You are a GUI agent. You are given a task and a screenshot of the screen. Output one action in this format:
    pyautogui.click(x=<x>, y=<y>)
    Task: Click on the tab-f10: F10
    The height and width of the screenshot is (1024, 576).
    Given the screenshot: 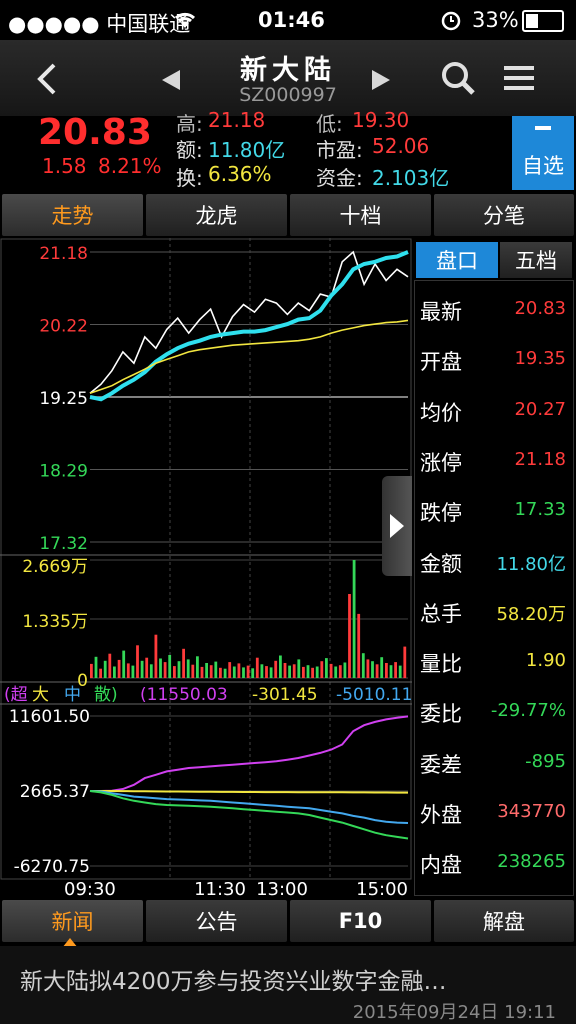 What is the action you would take?
    pyautogui.click(x=360, y=921)
    